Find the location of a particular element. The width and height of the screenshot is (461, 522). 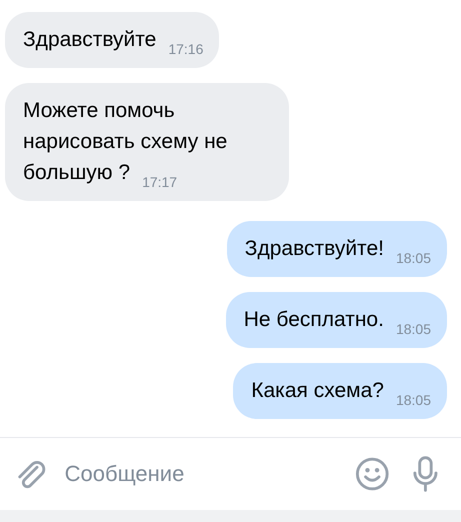

message-bubble: Можете помочь нарисовать схему не большую ? 17:17 is located at coordinates (147, 142).